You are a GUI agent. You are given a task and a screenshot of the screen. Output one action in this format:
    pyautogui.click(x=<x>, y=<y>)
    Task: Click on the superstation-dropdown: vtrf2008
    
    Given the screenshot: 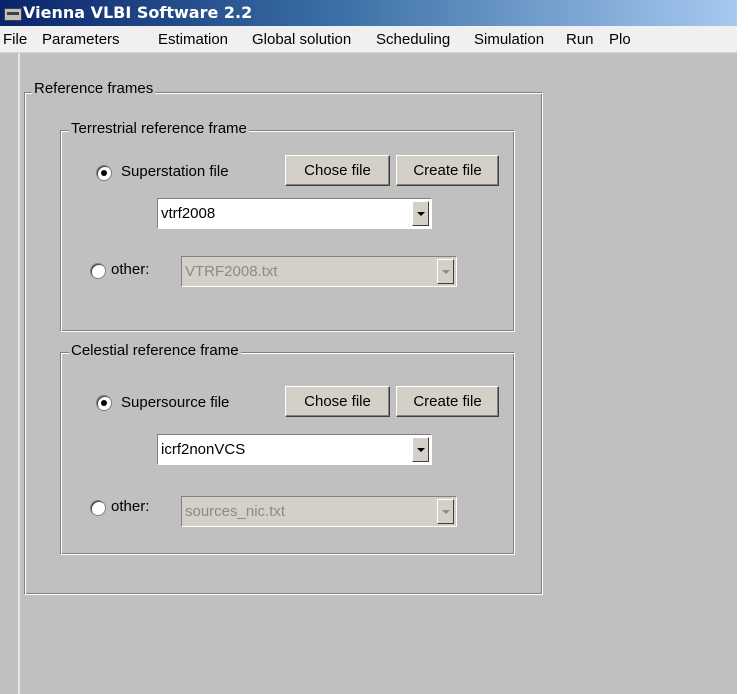 What is the action you would take?
    pyautogui.click(x=294, y=213)
    